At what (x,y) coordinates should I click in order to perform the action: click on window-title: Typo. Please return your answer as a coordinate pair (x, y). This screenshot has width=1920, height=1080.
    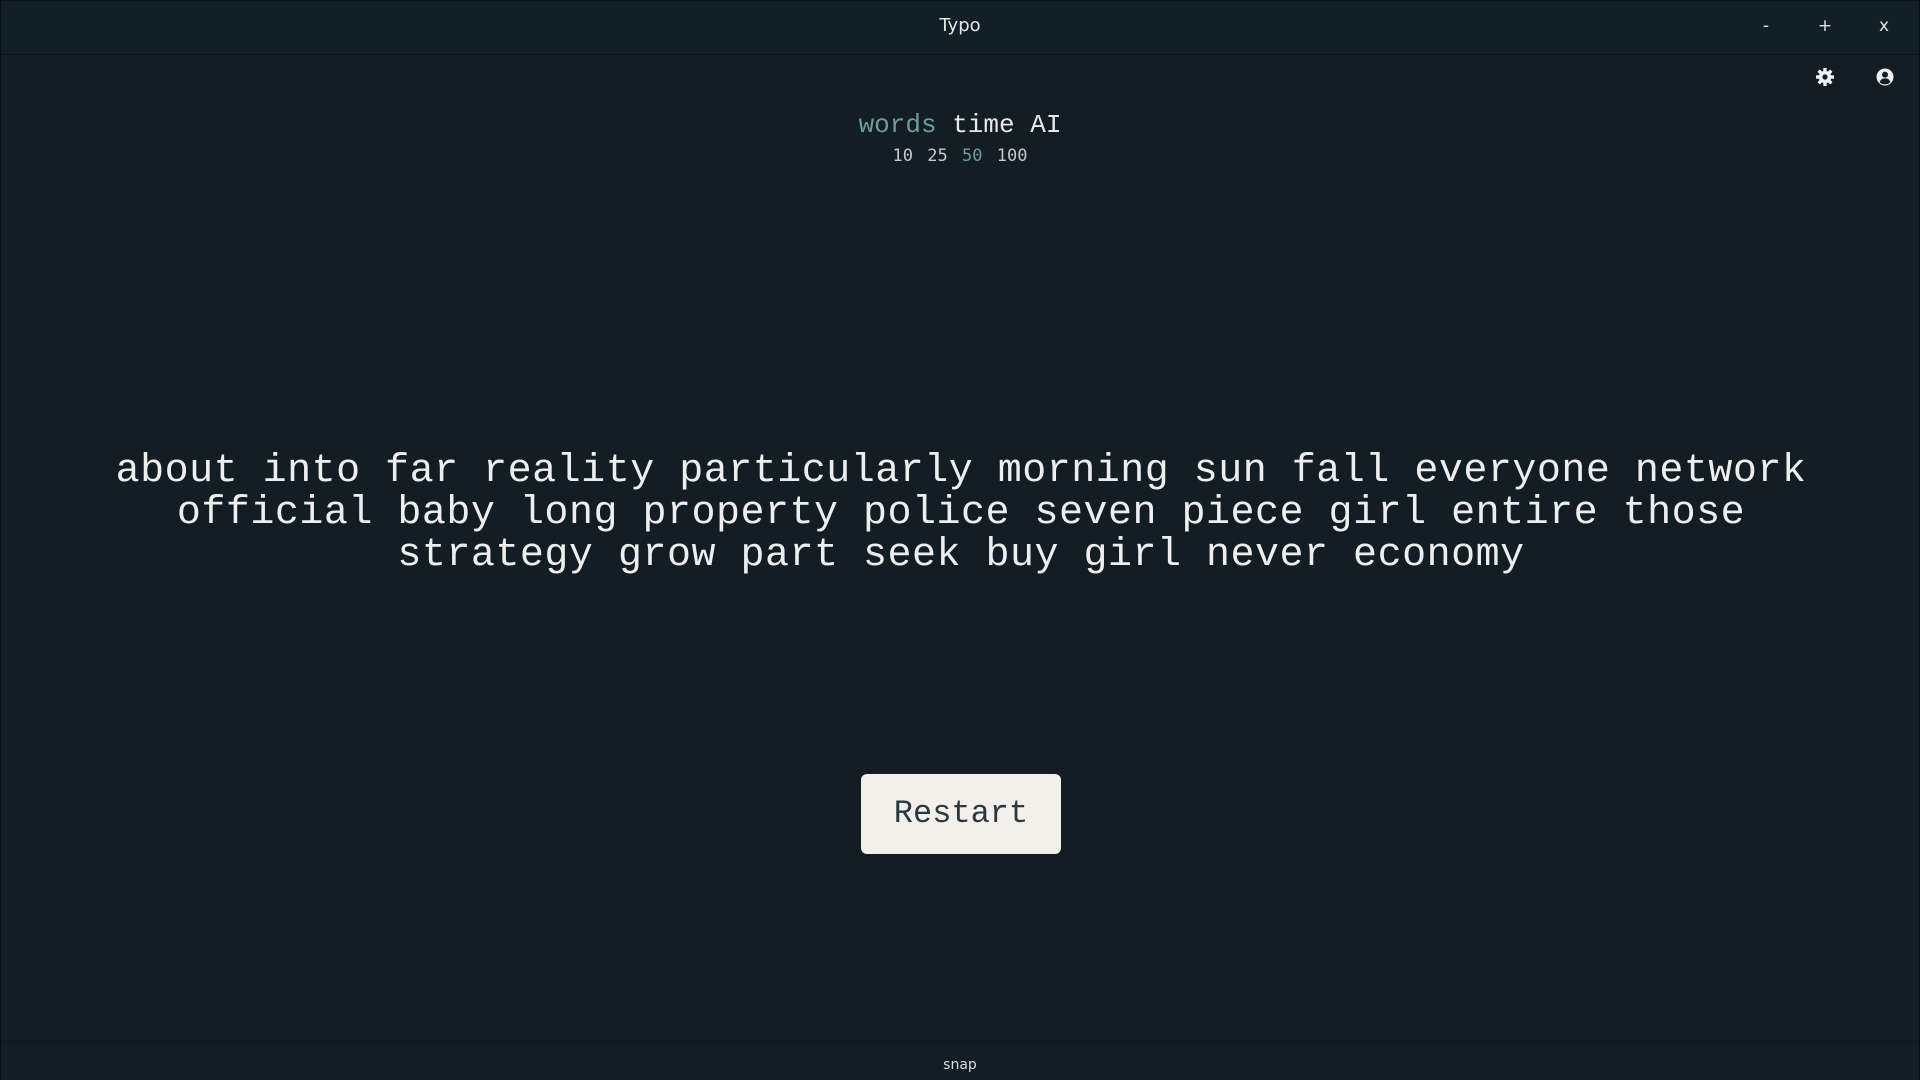
    Looking at the image, I should click on (960, 25).